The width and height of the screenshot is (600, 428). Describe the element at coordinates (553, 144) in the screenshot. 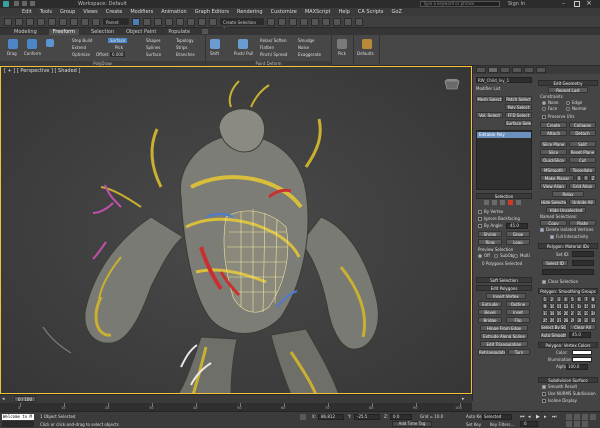

I see `slice-plane-button: Slice Plane` at that location.